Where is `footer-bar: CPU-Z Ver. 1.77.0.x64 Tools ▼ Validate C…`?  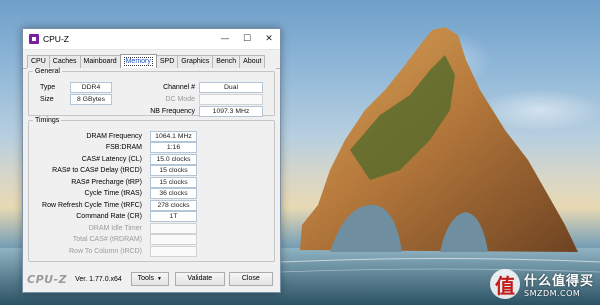
footer-bar: CPU-Z Ver. 1.77.0.x64 Tools ▼ Validate C… is located at coordinates (151, 279).